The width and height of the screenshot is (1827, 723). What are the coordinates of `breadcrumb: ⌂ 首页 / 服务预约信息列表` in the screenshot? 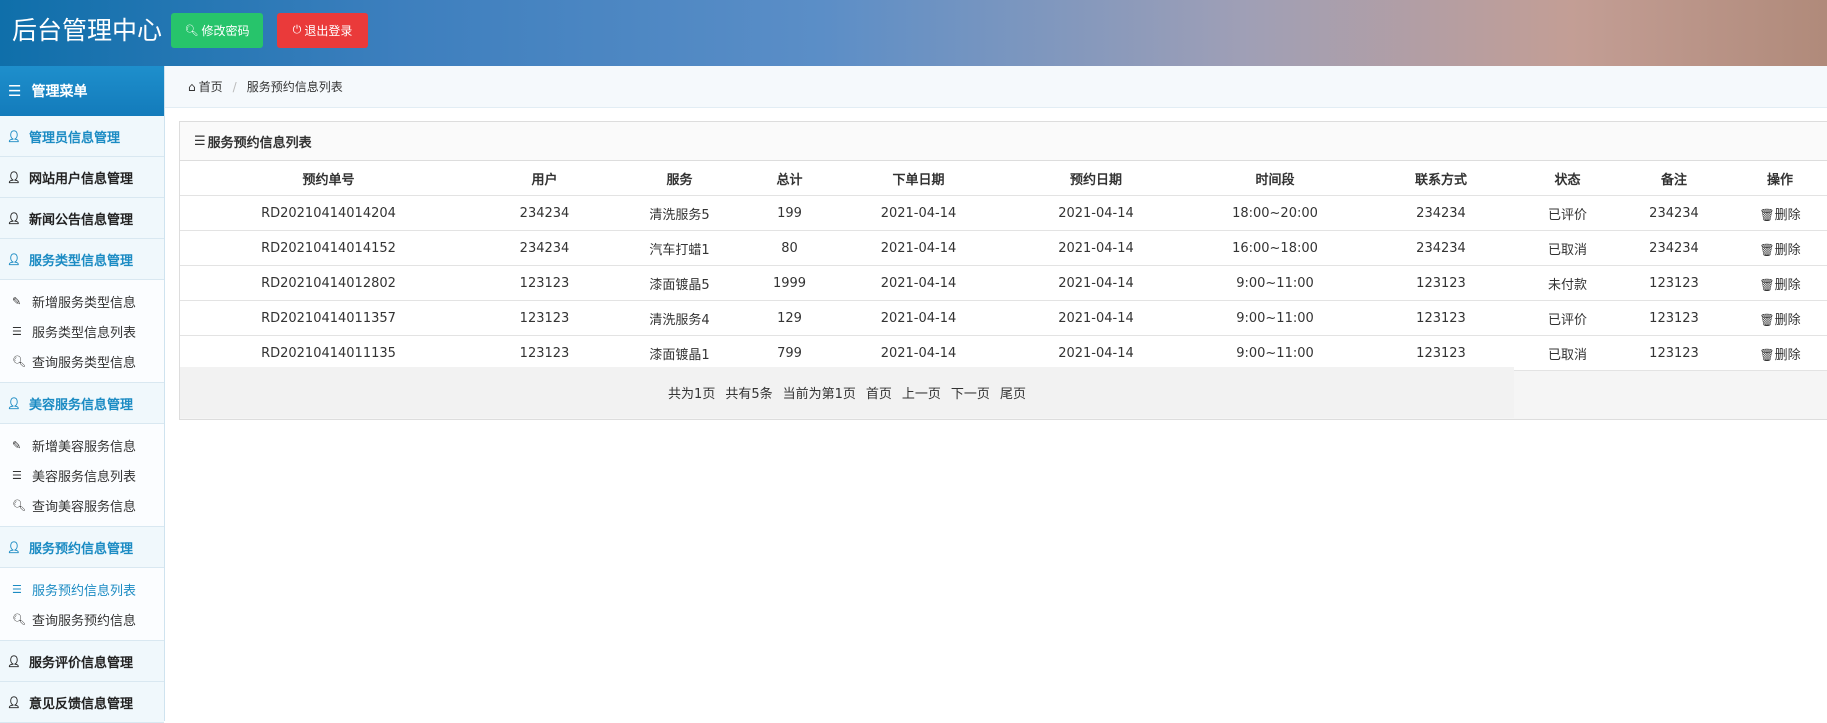 It's located at (996, 87).